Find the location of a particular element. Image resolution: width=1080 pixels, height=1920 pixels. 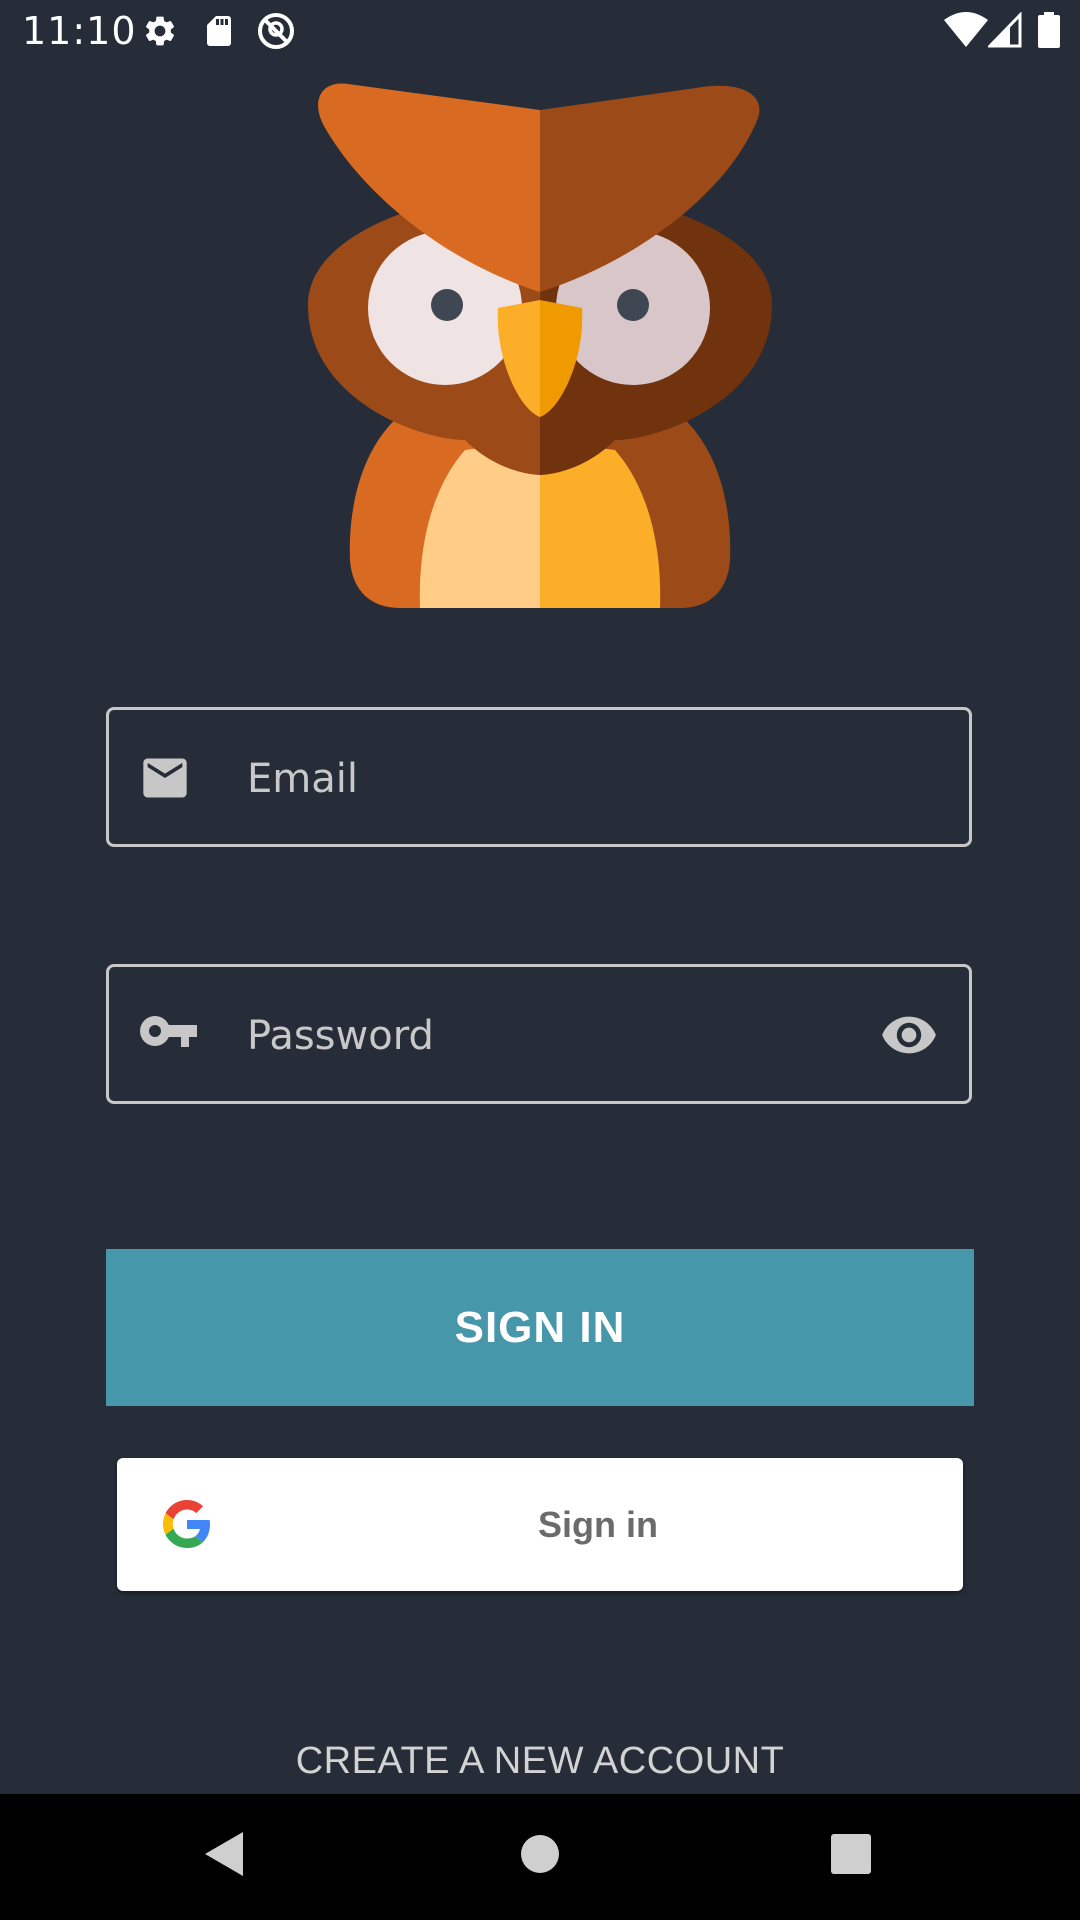

eye-icon is located at coordinates (909, 1035).